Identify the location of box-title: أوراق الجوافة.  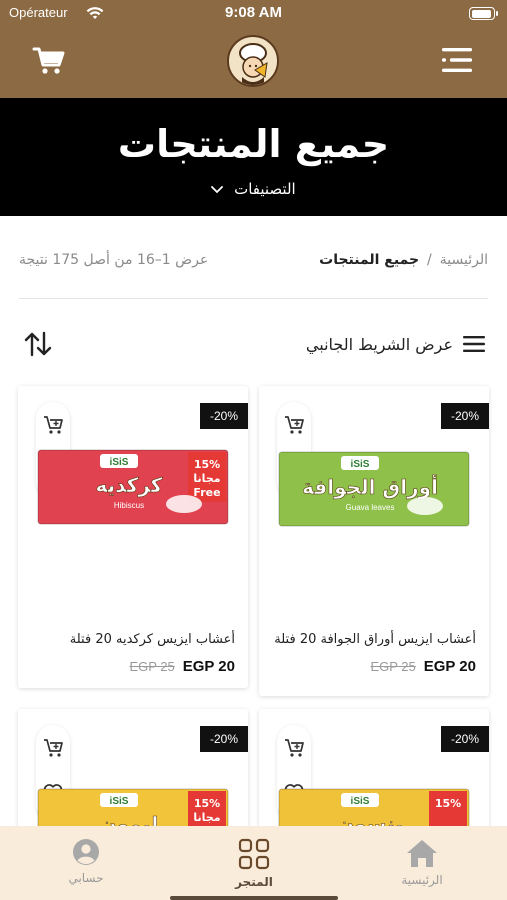
(370, 486).